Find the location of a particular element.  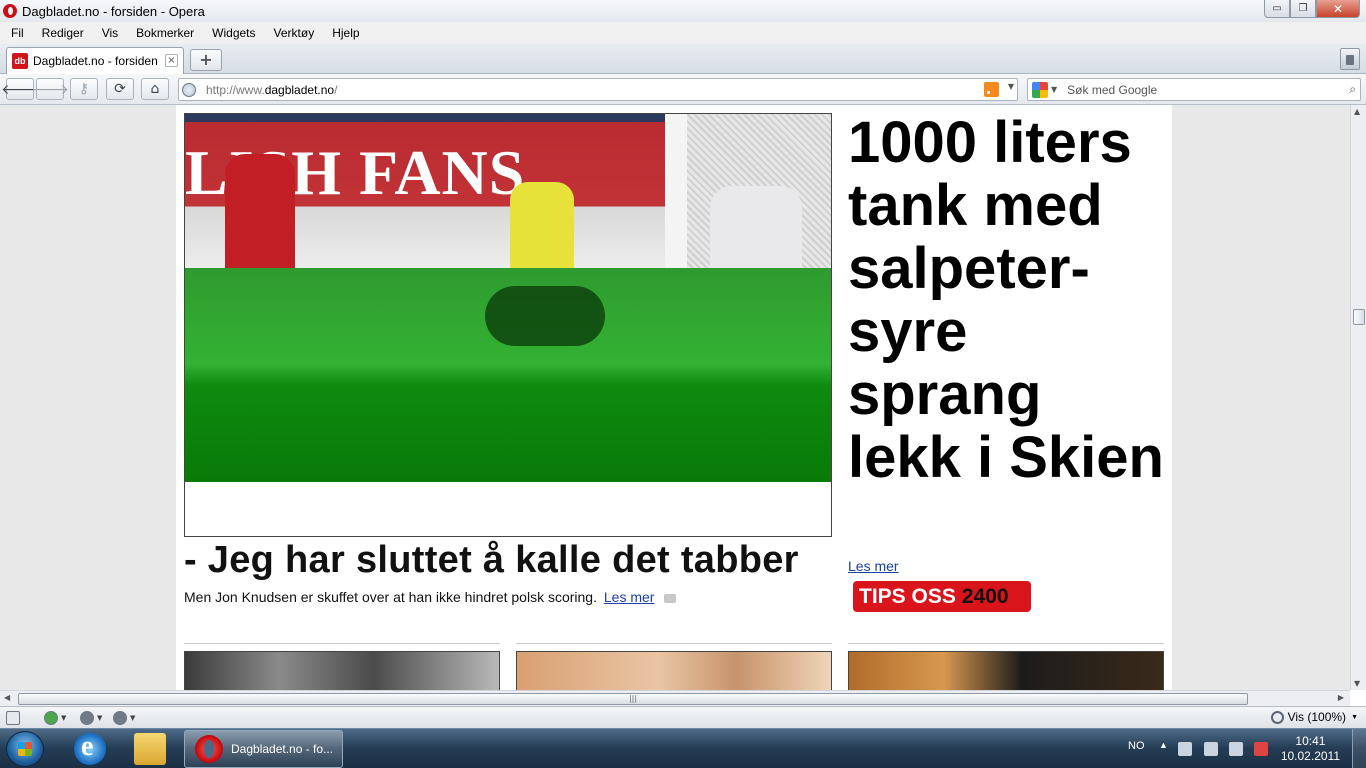

forward-arrow-icon: 🡒 is located at coordinates (50, 89).